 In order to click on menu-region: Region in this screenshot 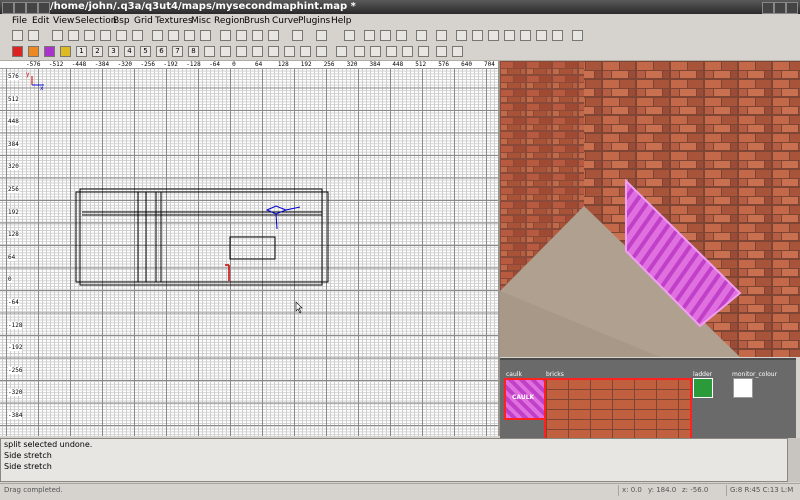, I will do `click(229, 21)`.